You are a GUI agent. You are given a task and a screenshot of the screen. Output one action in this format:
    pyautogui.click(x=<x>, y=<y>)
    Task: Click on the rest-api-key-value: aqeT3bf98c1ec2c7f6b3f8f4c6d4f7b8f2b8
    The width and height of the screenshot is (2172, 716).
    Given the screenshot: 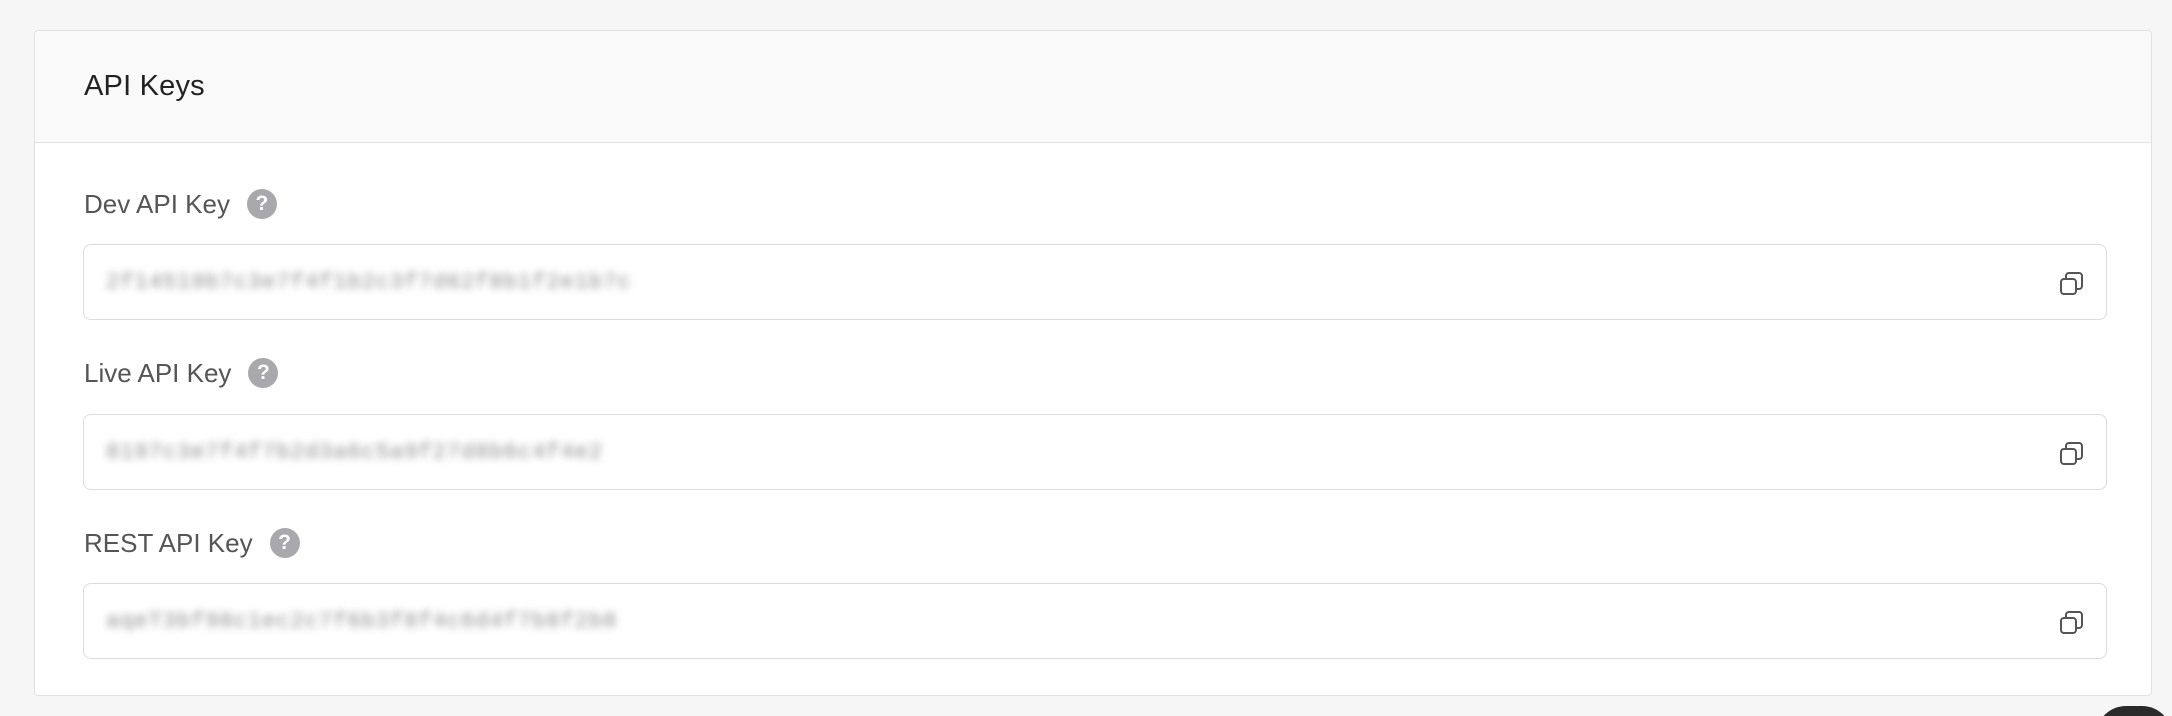 What is the action you would take?
    pyautogui.click(x=362, y=621)
    